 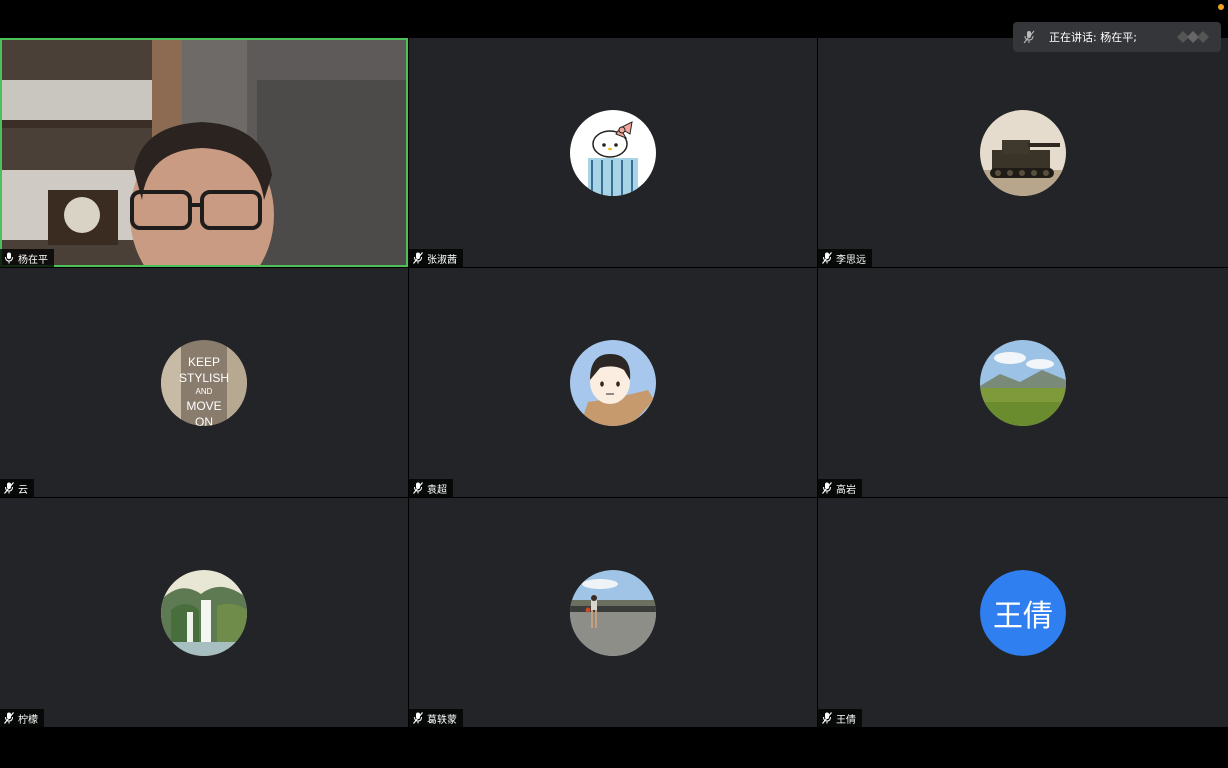 What do you see at coordinates (33, 260) in the screenshot?
I see `participant-name: 杨在平` at bounding box center [33, 260].